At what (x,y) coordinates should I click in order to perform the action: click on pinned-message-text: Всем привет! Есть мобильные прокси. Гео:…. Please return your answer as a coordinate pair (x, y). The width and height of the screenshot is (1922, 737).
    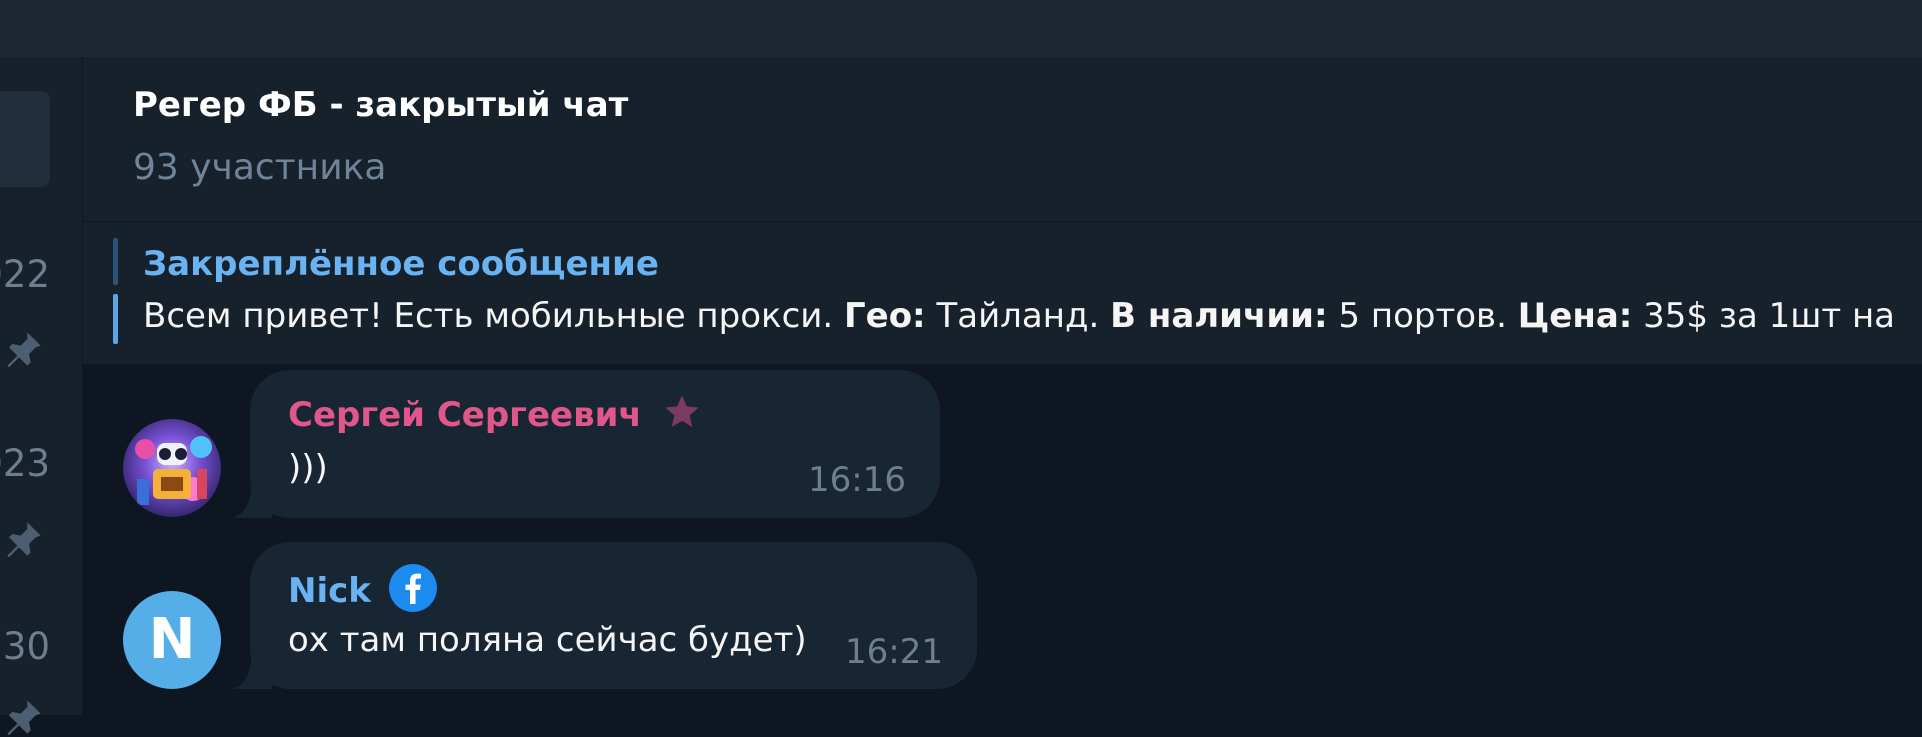
    Looking at the image, I should click on (1019, 316).